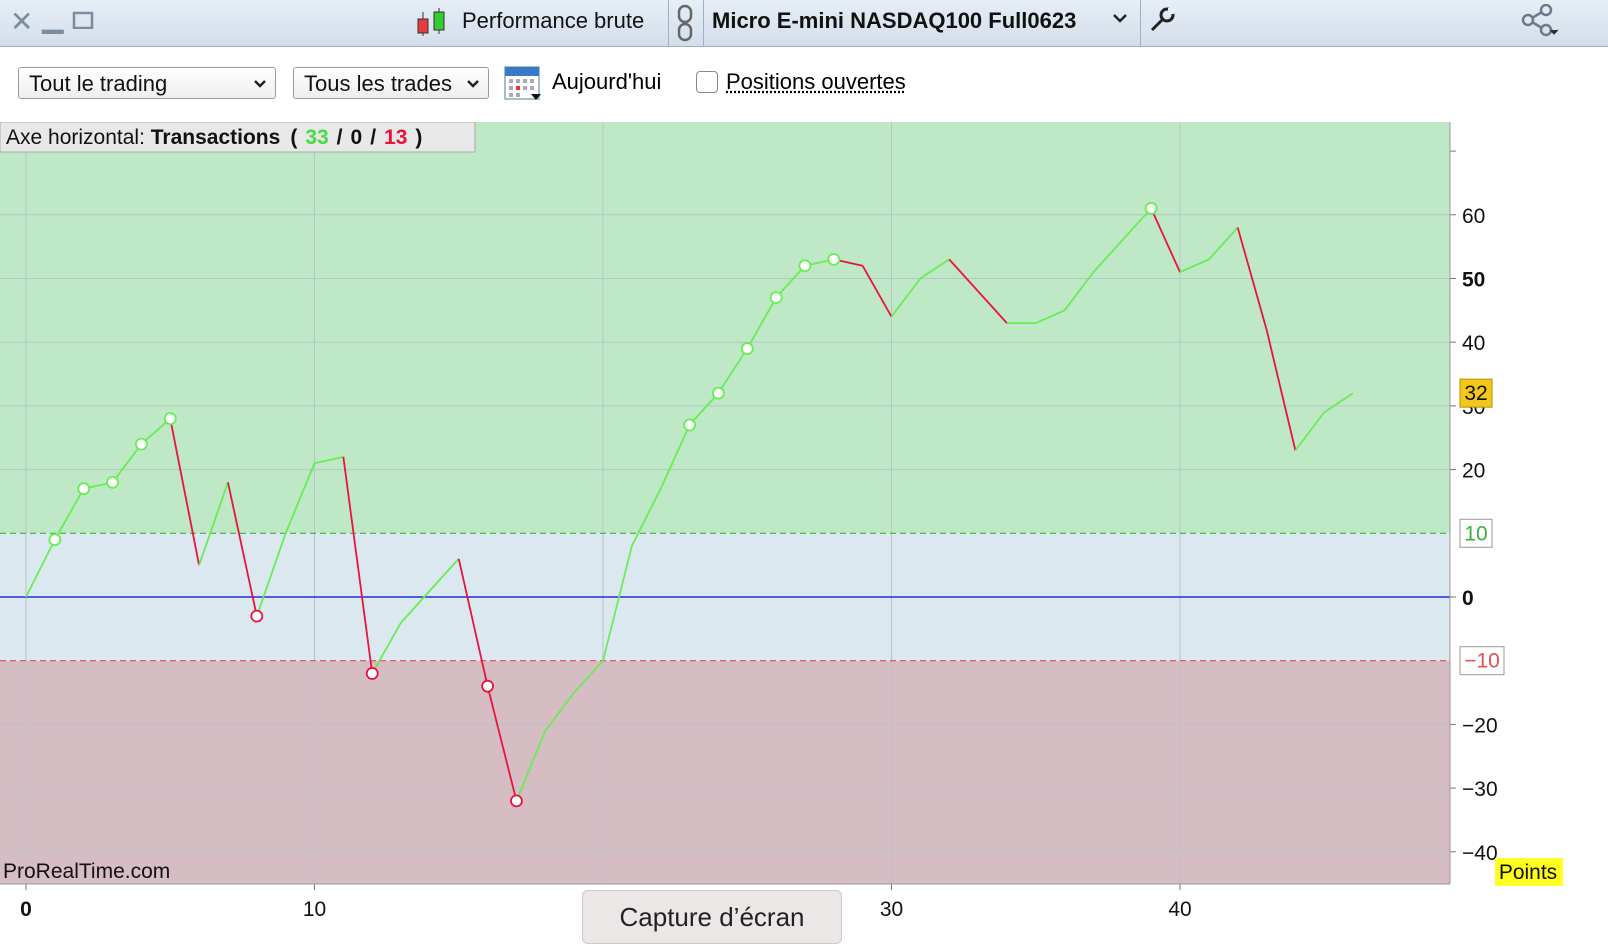  Describe the element at coordinates (340, 137) in the screenshot. I see `info-slash-1: /` at that location.